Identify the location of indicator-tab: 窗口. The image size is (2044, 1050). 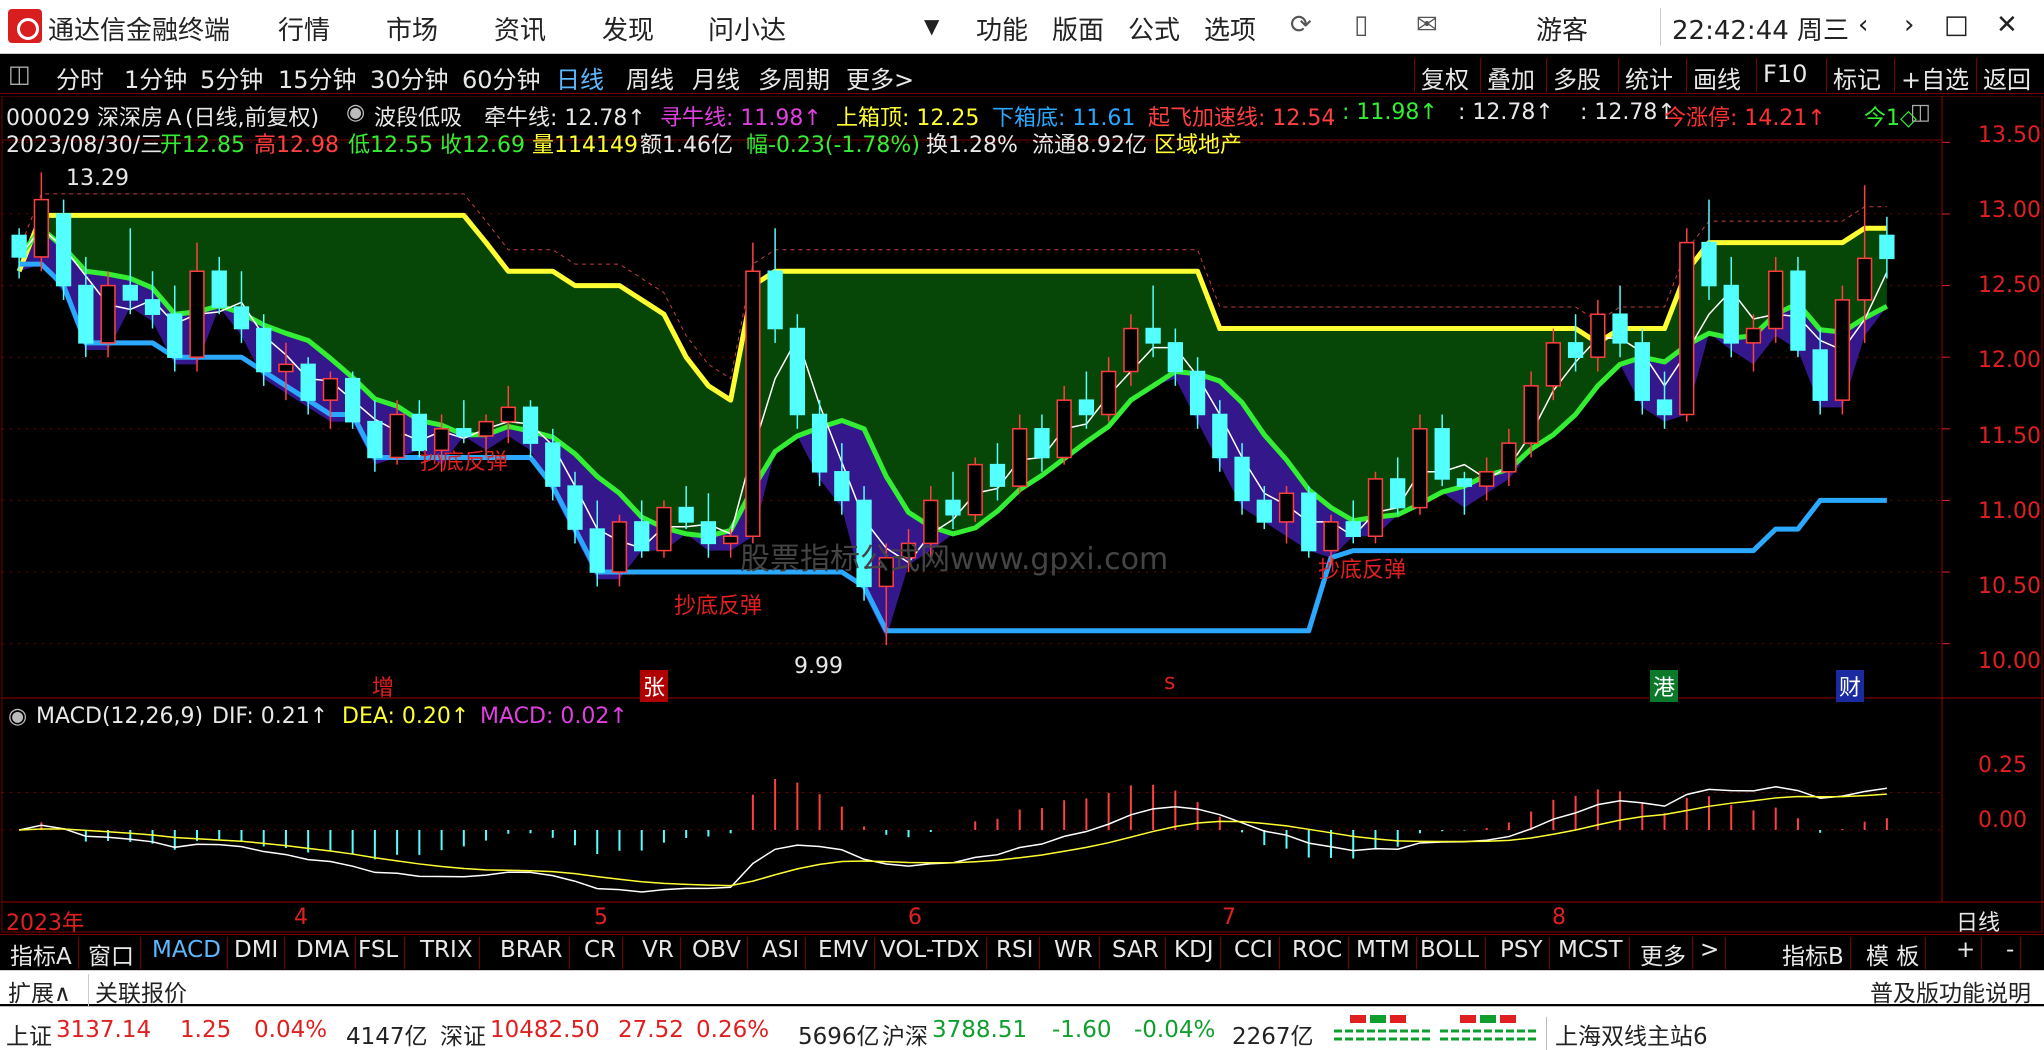
(111, 953).